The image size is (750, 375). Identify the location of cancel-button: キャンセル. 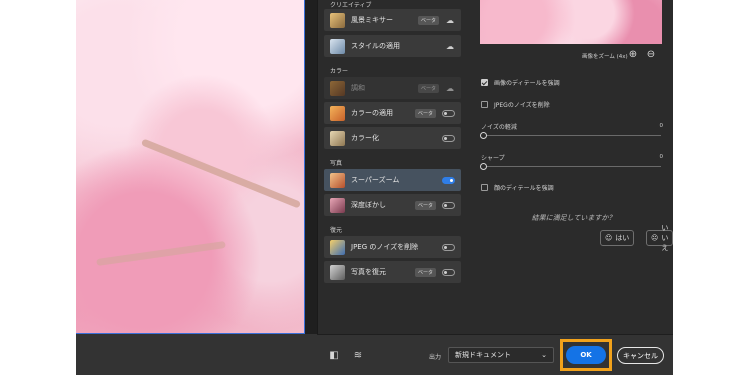
(640, 355).